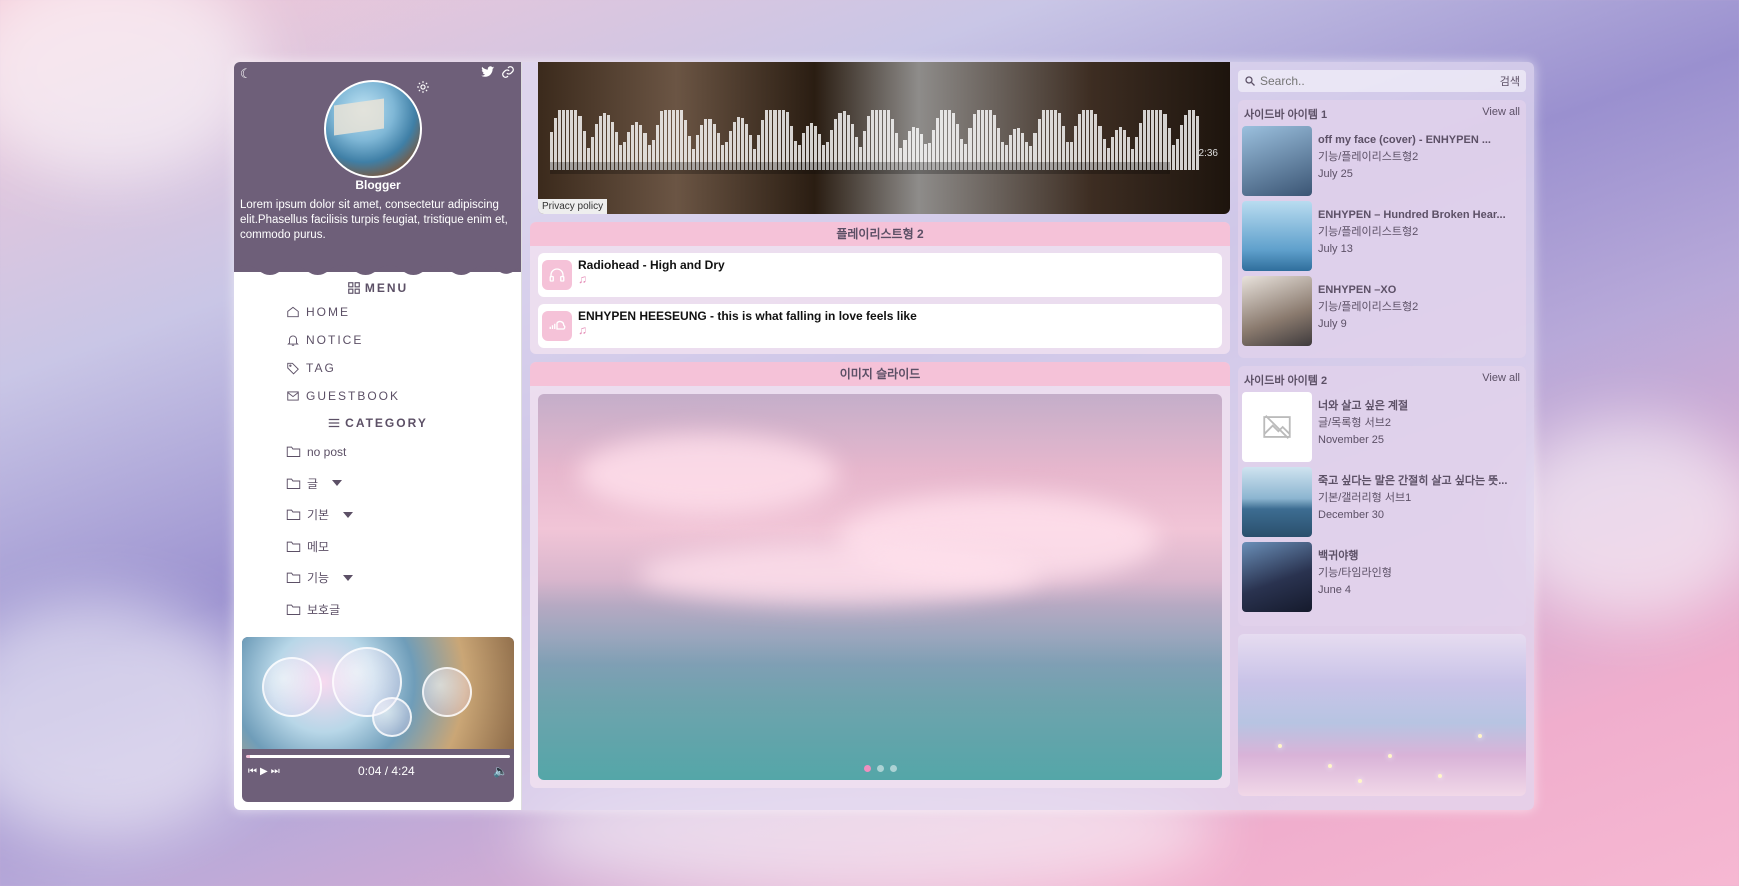 The image size is (1739, 886). Describe the element at coordinates (246, 74) in the screenshot. I see `moon-icon: ☾` at that location.